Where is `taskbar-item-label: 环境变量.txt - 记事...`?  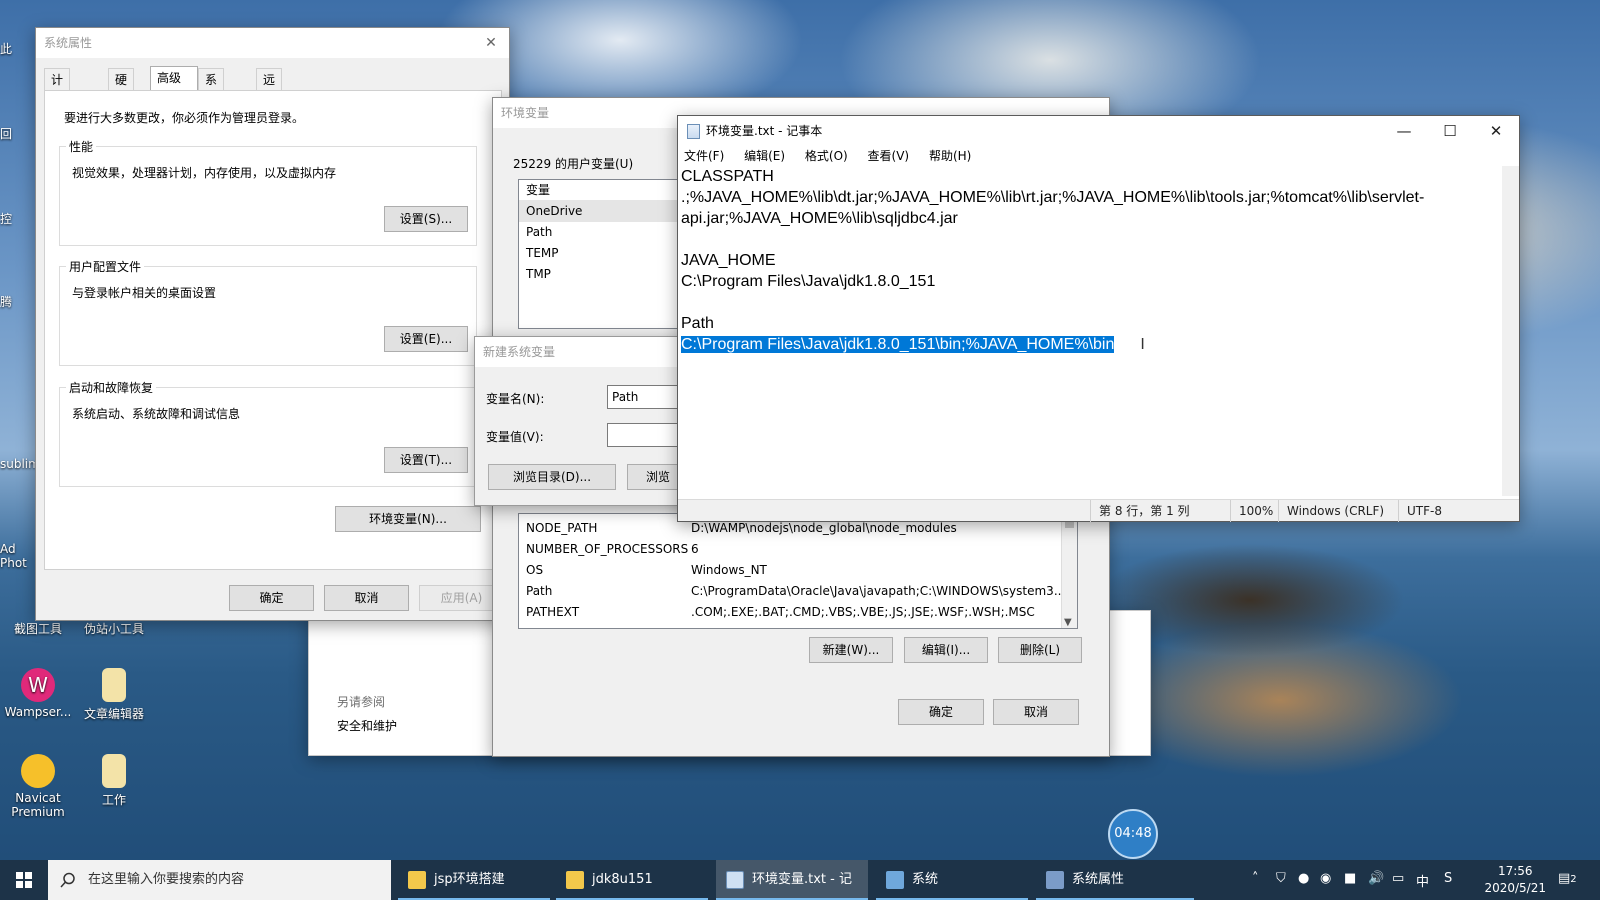 taskbar-item-label: 环境变量.txt - 记事... is located at coordinates (802, 879).